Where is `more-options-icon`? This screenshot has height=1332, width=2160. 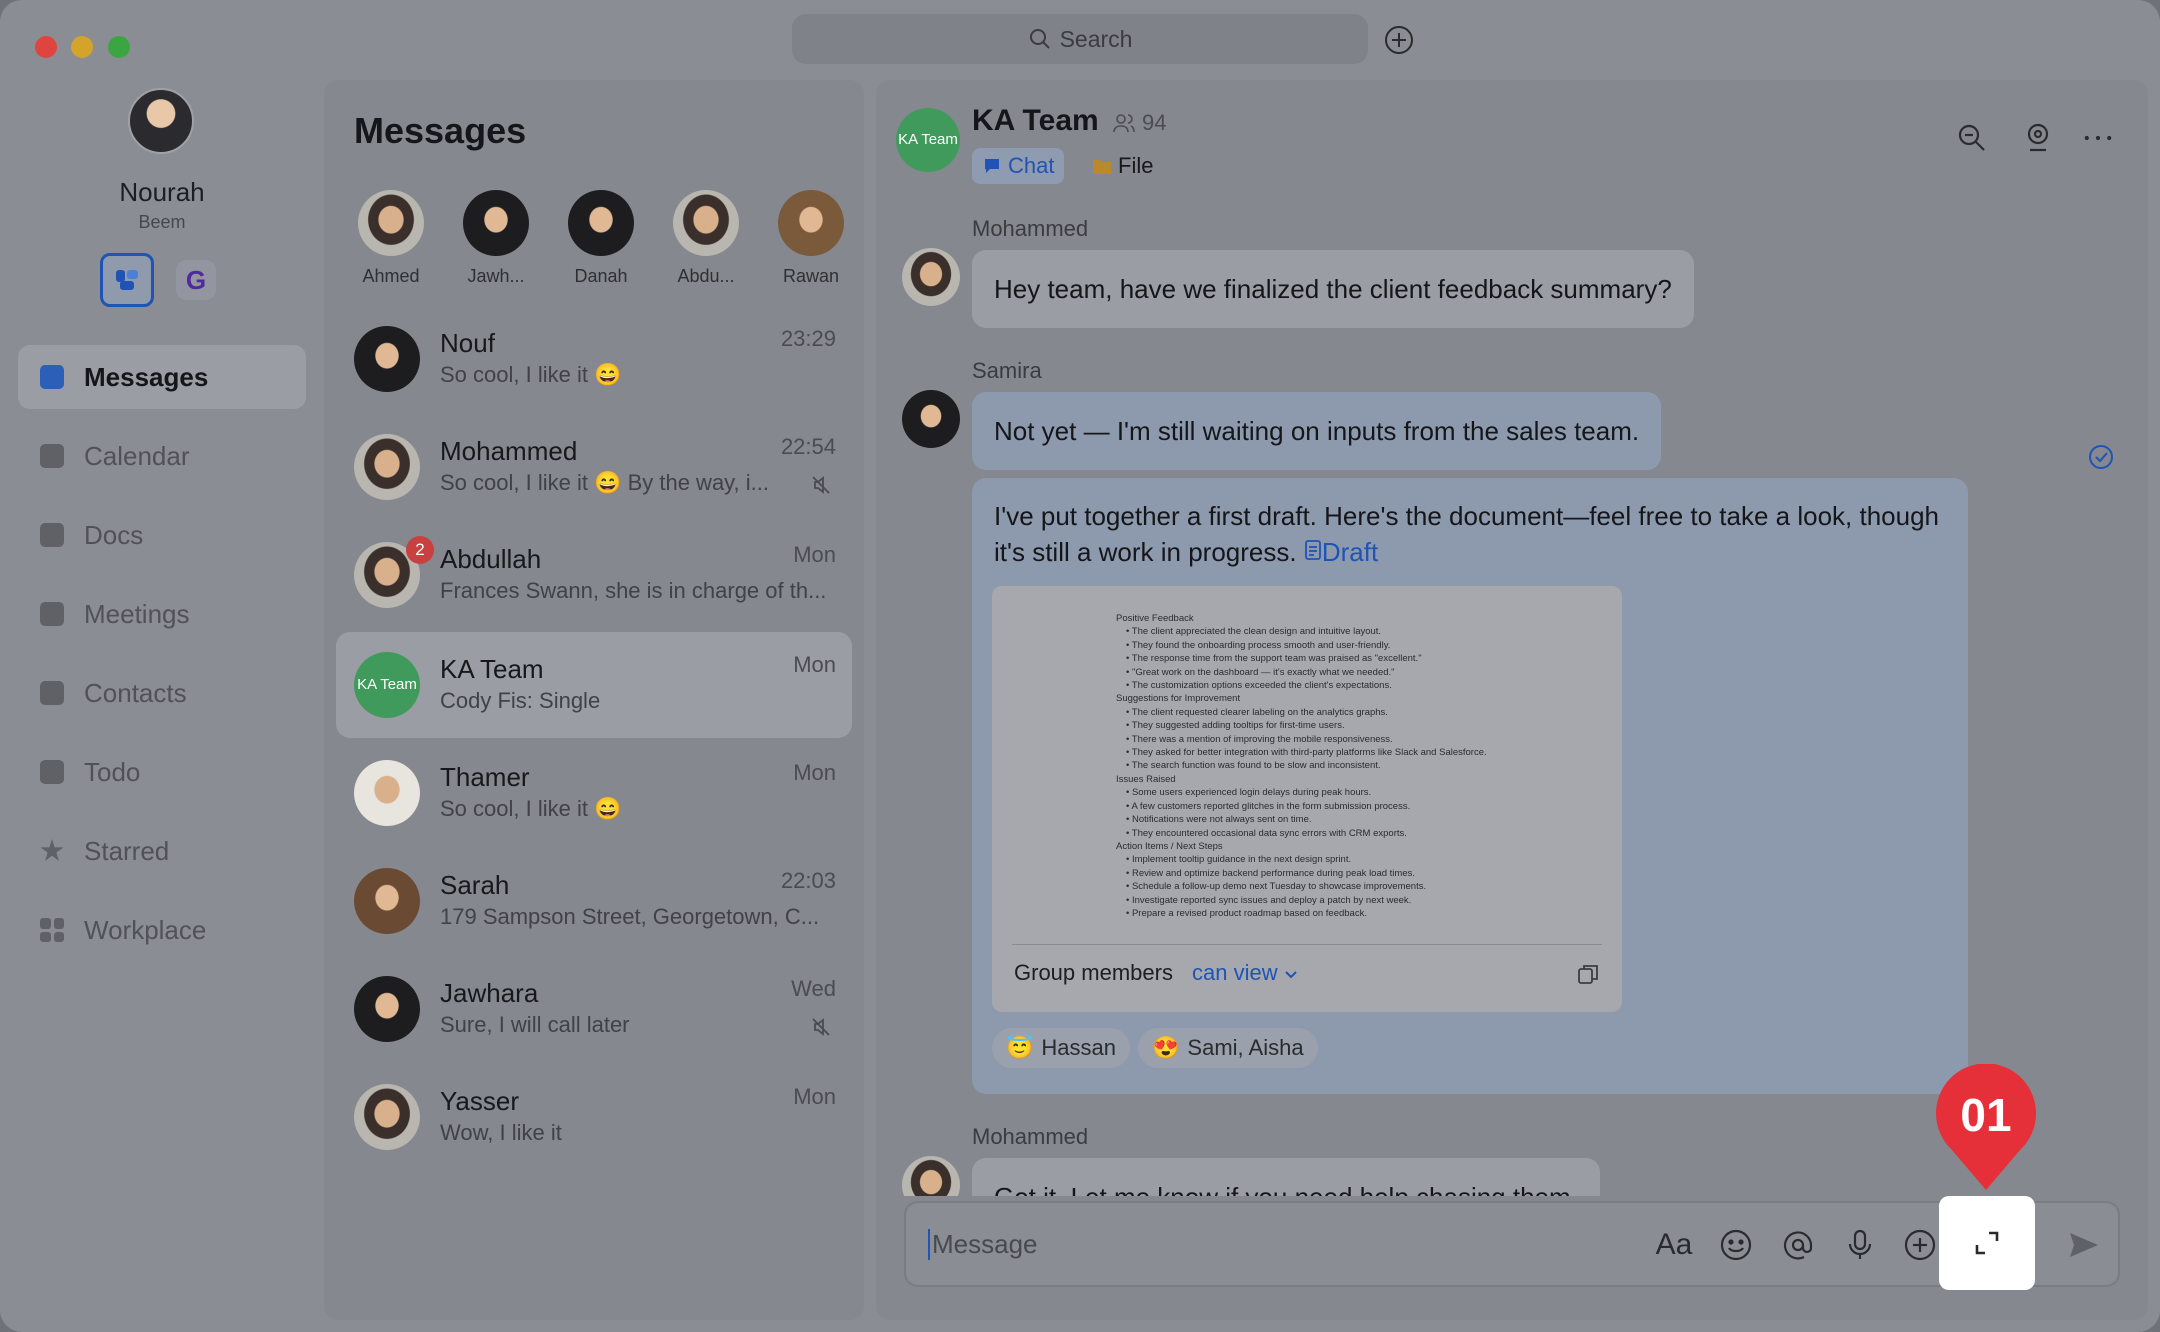
more-options-icon is located at coordinates (2098, 138).